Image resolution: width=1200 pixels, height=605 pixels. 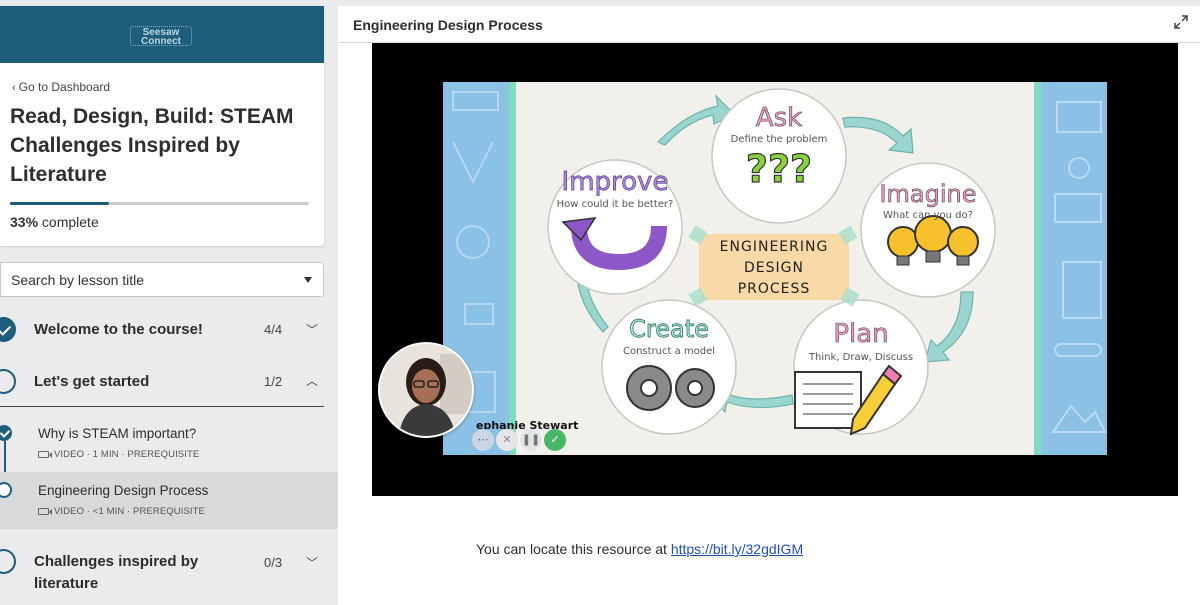 What do you see at coordinates (59, 203) in the screenshot?
I see `course-progress-fill` at bounding box center [59, 203].